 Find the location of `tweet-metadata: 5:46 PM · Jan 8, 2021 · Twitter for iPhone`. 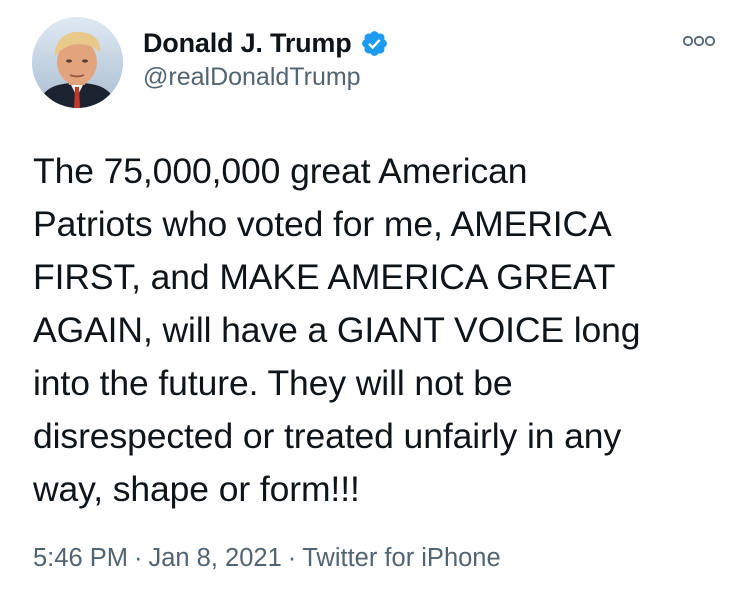

tweet-metadata: 5:46 PM · Jan 8, 2021 · Twitter for iPhone is located at coordinates (267, 558).